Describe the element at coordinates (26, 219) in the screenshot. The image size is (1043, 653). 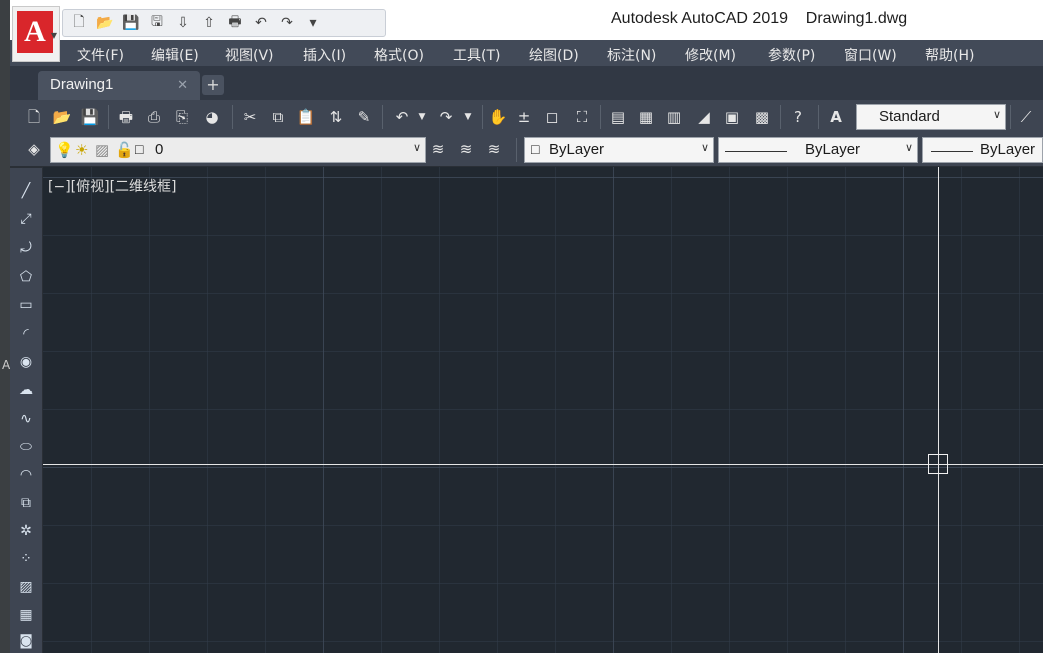
I see `construction-line-icon: ⤢` at that location.